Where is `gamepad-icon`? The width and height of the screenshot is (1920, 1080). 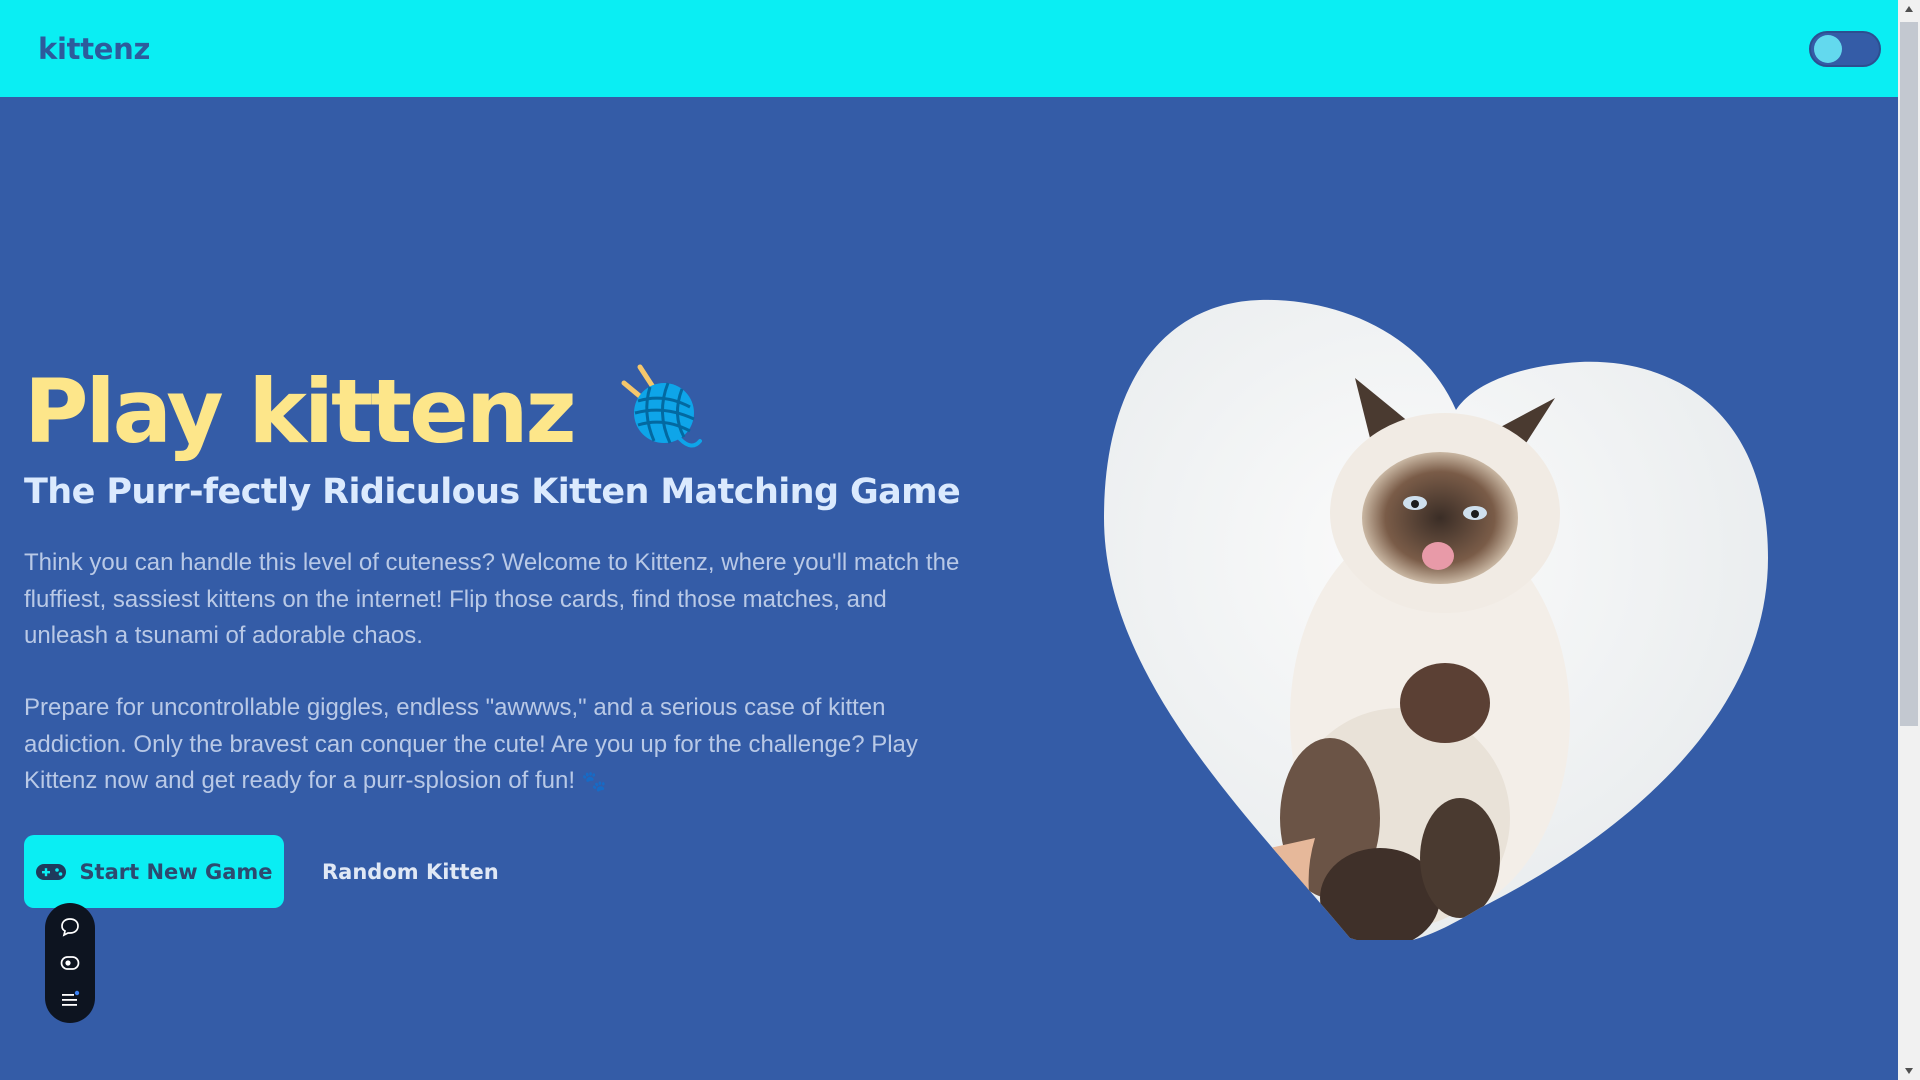
gamepad-icon is located at coordinates (51, 871).